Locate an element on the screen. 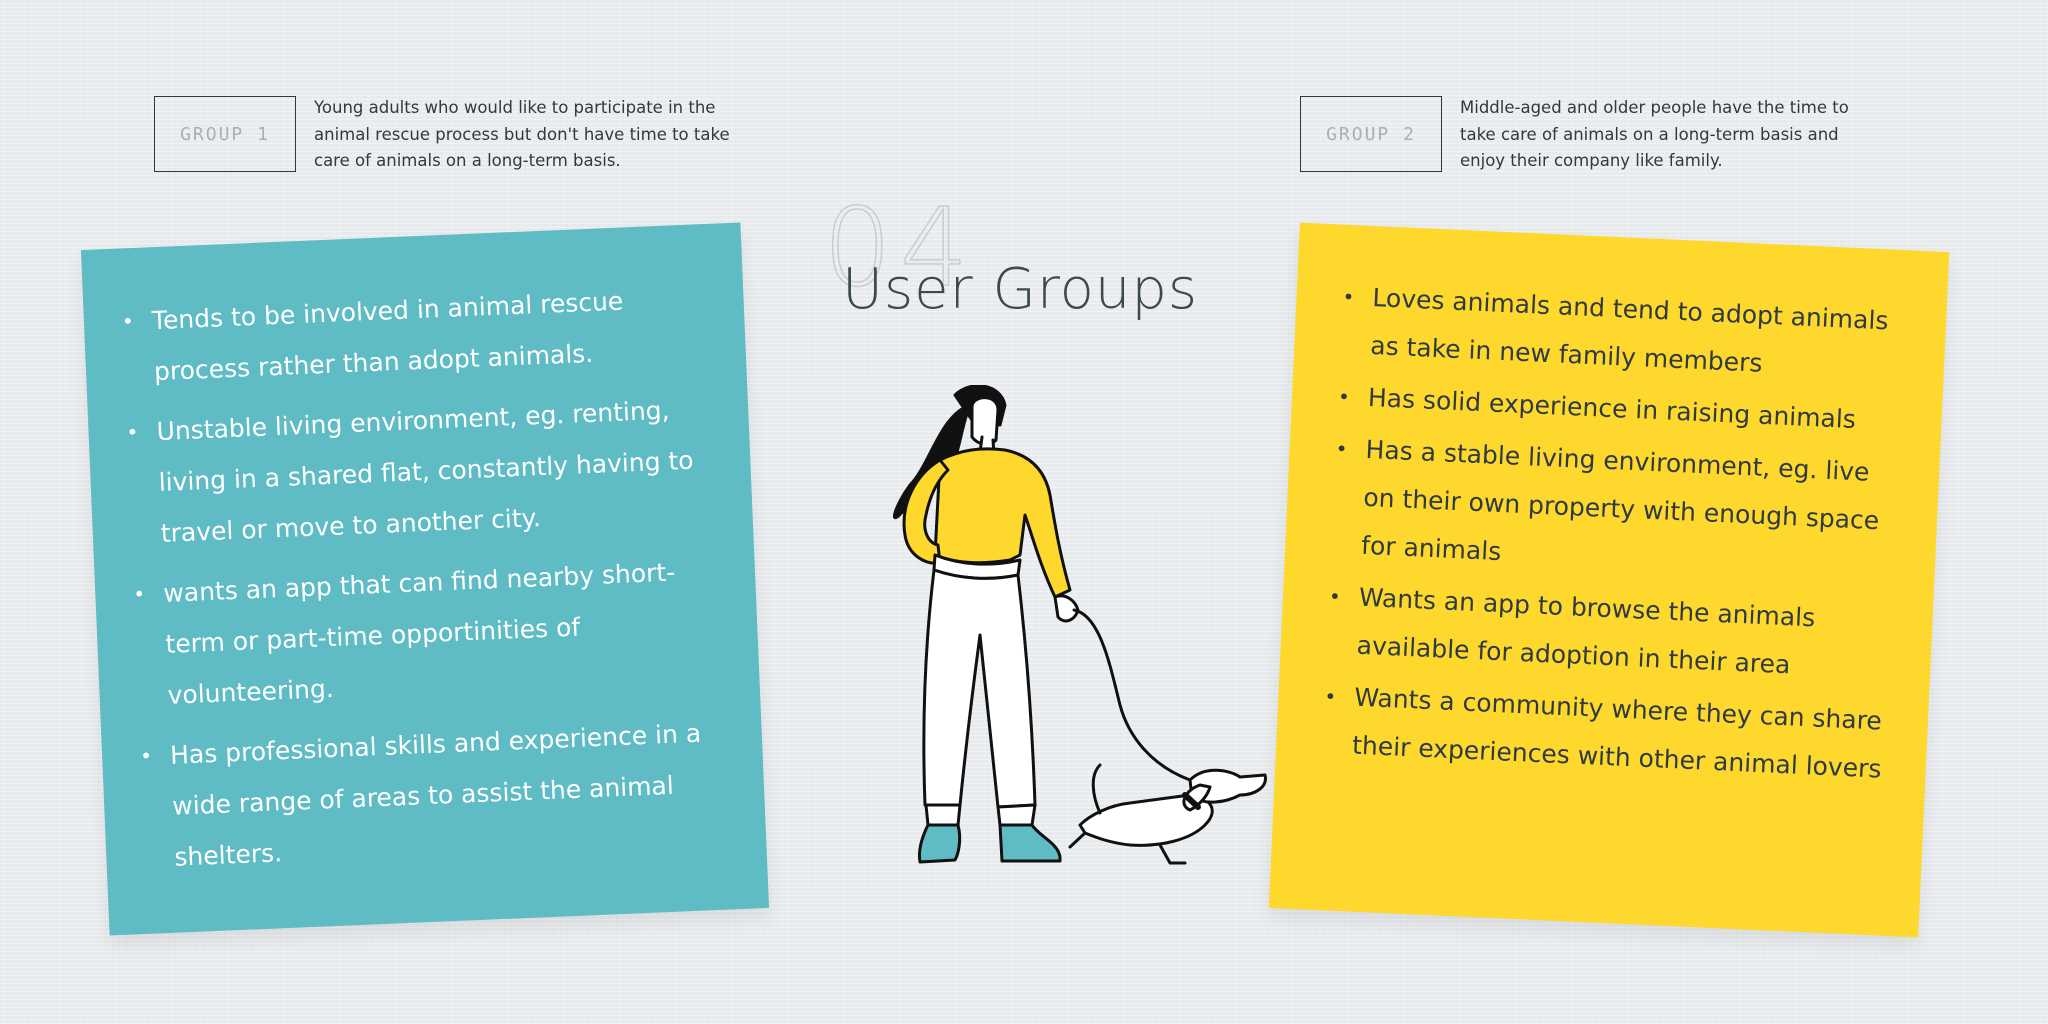 This screenshot has height=1024, width=2048. group-1-label-text: GROUP 1 is located at coordinates (225, 134).